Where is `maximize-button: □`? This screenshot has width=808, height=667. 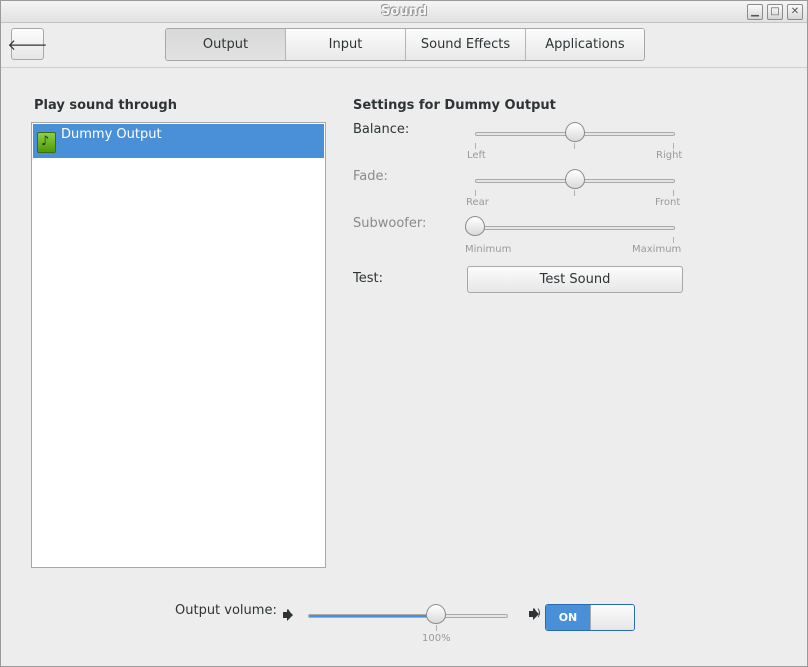 maximize-button: □ is located at coordinates (775, 12).